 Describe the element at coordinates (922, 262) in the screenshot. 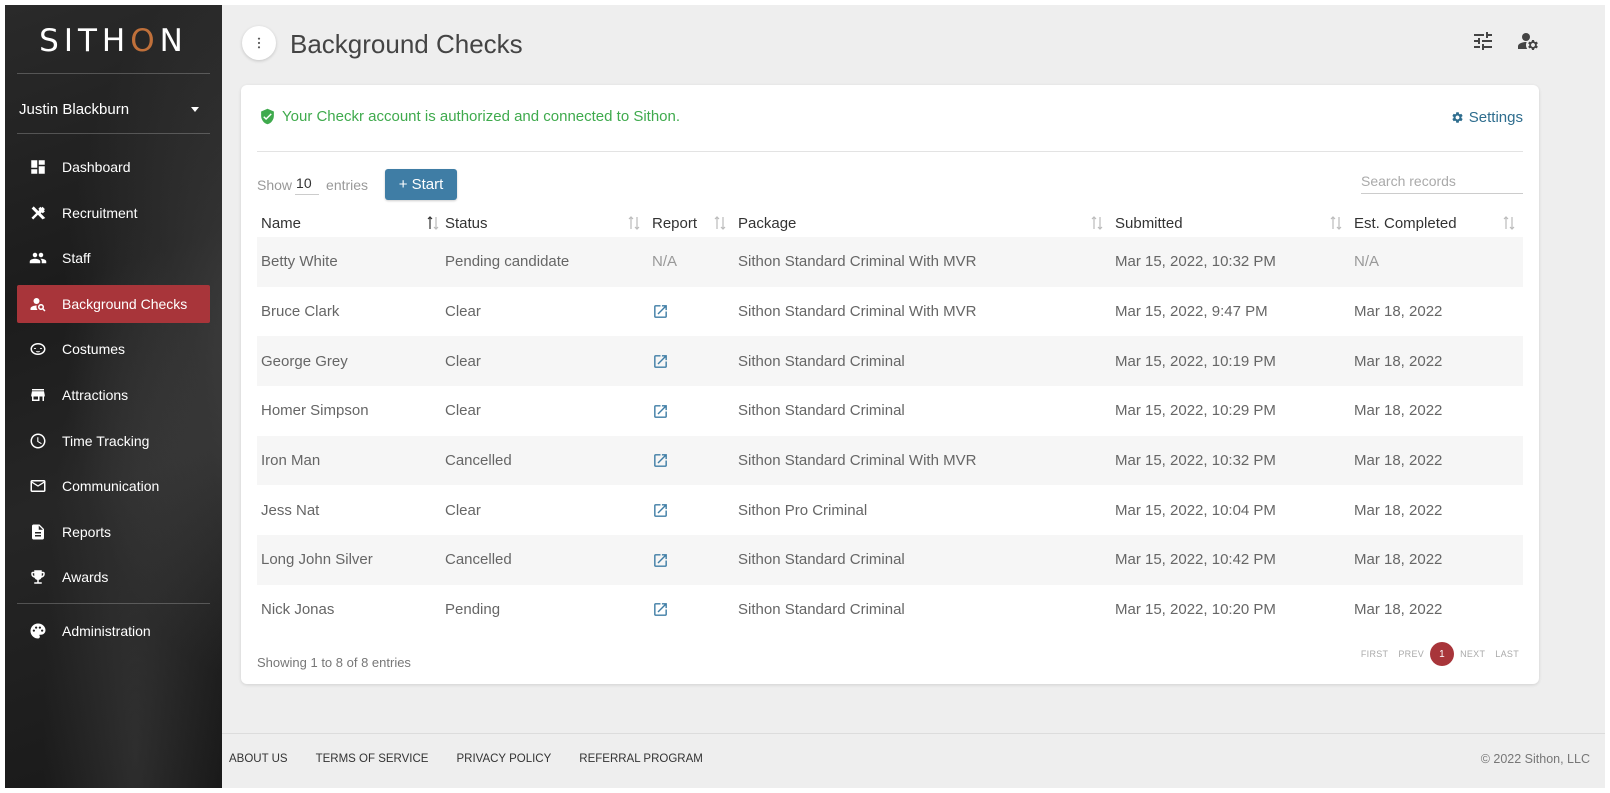

I see `cell-package: Sithon Standard Criminal With MVR` at that location.